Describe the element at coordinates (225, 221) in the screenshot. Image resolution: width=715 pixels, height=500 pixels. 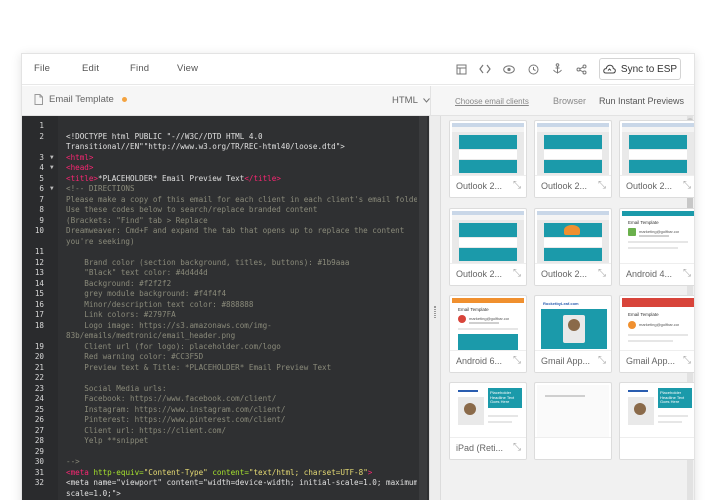
I see `code-line: 9 (Brackets: "Find" tab > Replace` at that location.